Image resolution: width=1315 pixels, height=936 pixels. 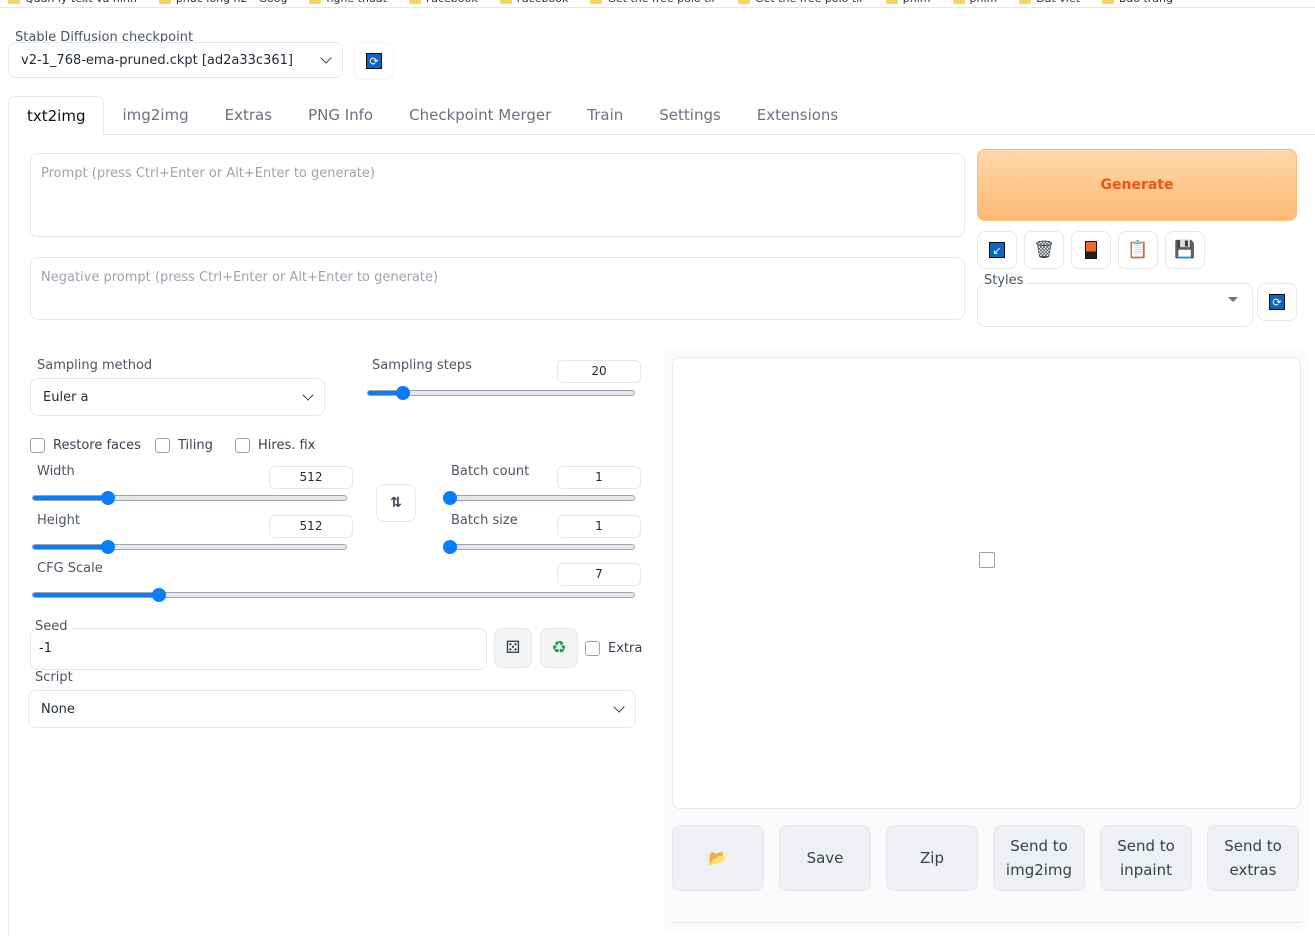 What do you see at coordinates (690, 115) in the screenshot?
I see `tab-settings: Settings` at bounding box center [690, 115].